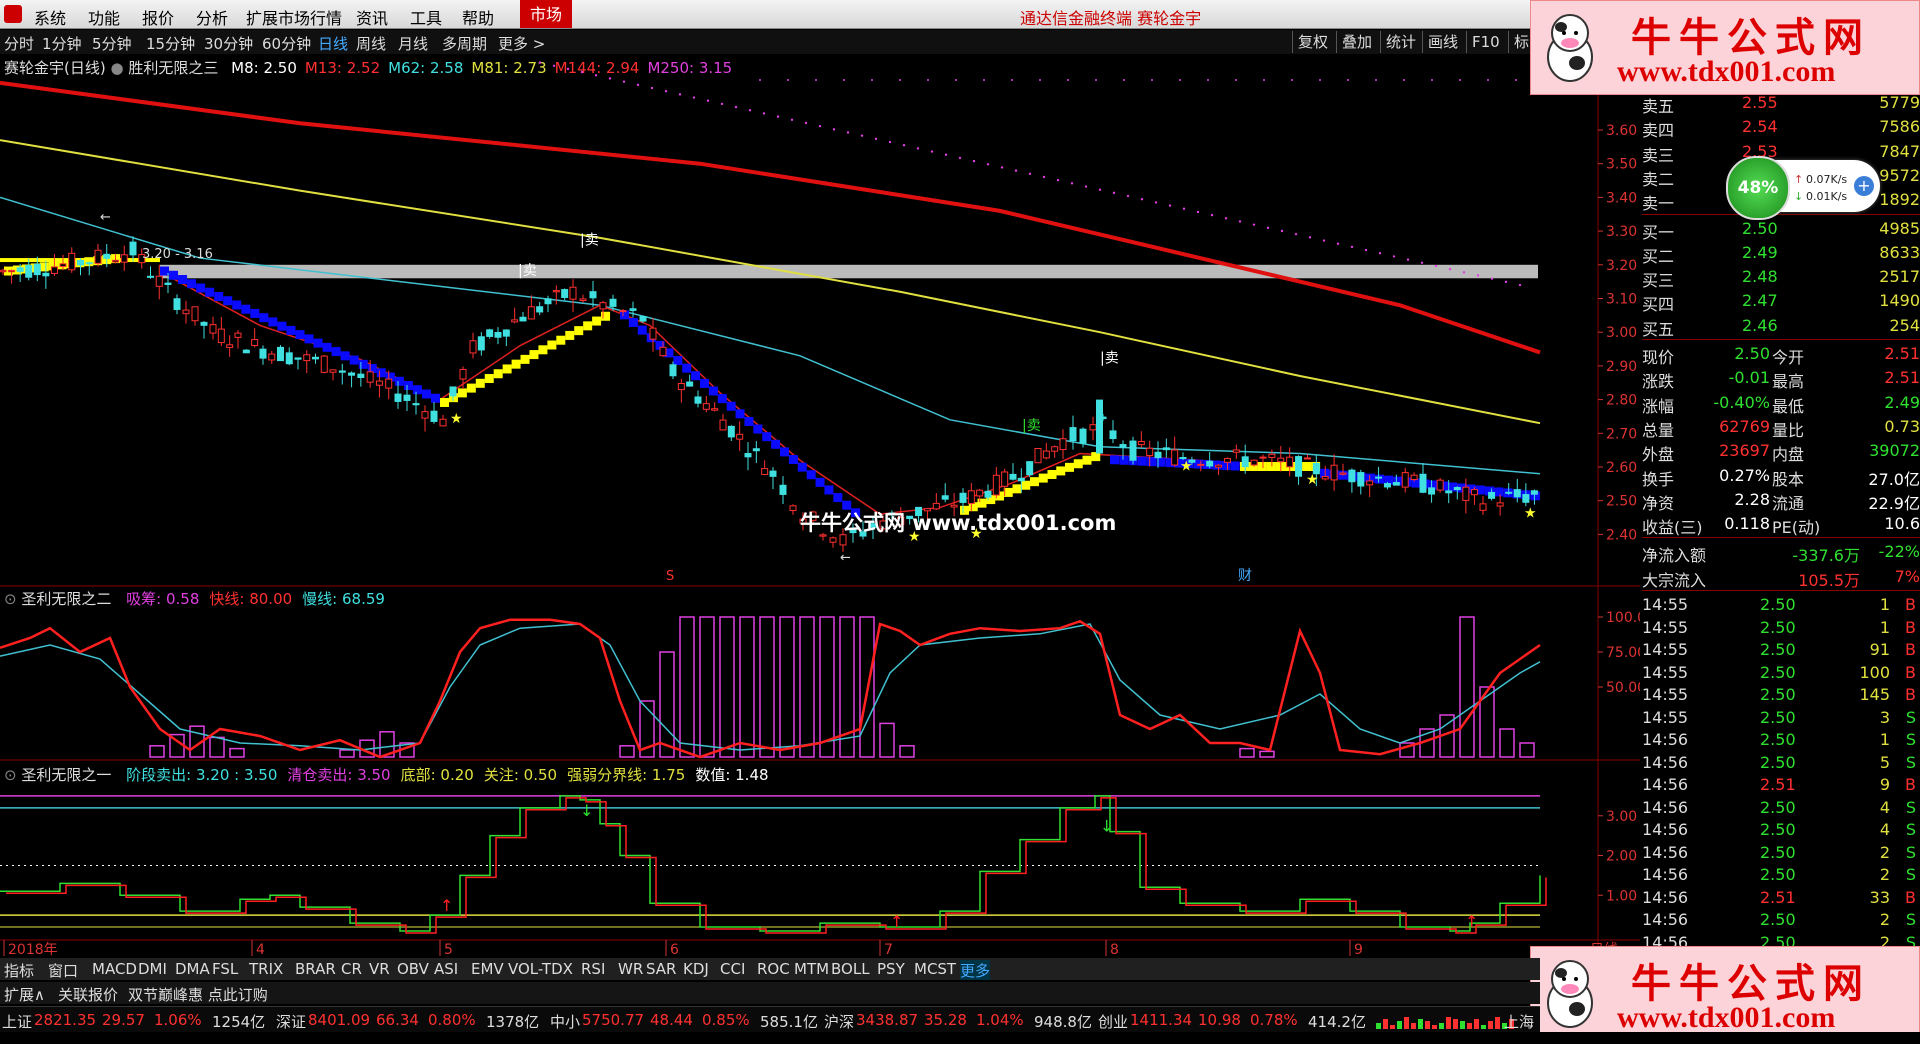  I want to click on stat-row: 外盘 23697 内盘 39072, so click(1781, 452).